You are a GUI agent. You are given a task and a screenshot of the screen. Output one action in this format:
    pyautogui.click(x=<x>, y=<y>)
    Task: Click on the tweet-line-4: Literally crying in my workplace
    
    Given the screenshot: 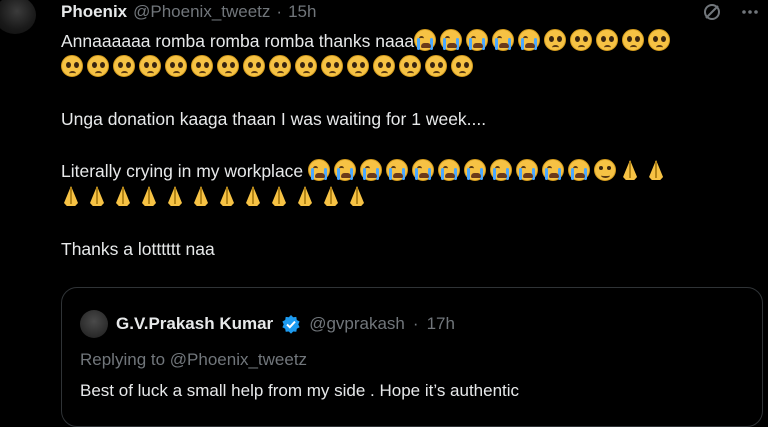 What is the action you would take?
    pyautogui.click(x=411, y=171)
    